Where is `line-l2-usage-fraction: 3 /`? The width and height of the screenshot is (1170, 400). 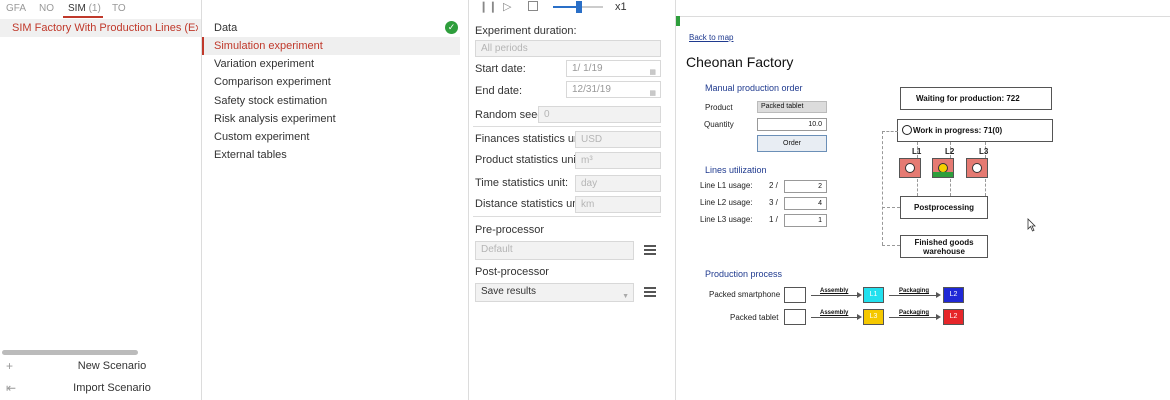
line-l2-usage-fraction: 3 / is located at coordinates (773, 202).